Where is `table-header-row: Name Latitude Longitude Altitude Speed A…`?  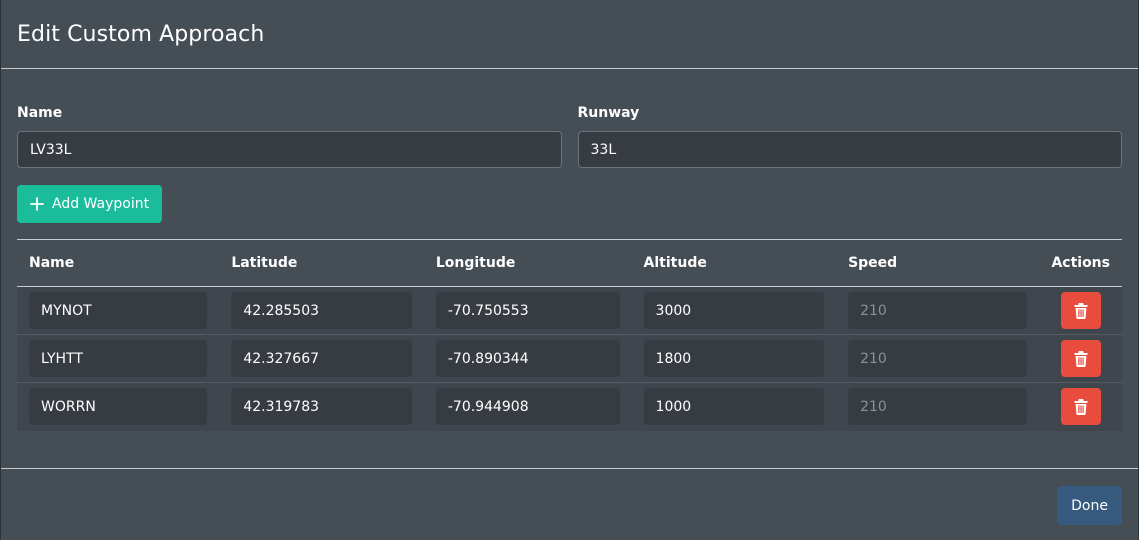
table-header-row: Name Latitude Longitude Altitude Speed A… is located at coordinates (569, 263).